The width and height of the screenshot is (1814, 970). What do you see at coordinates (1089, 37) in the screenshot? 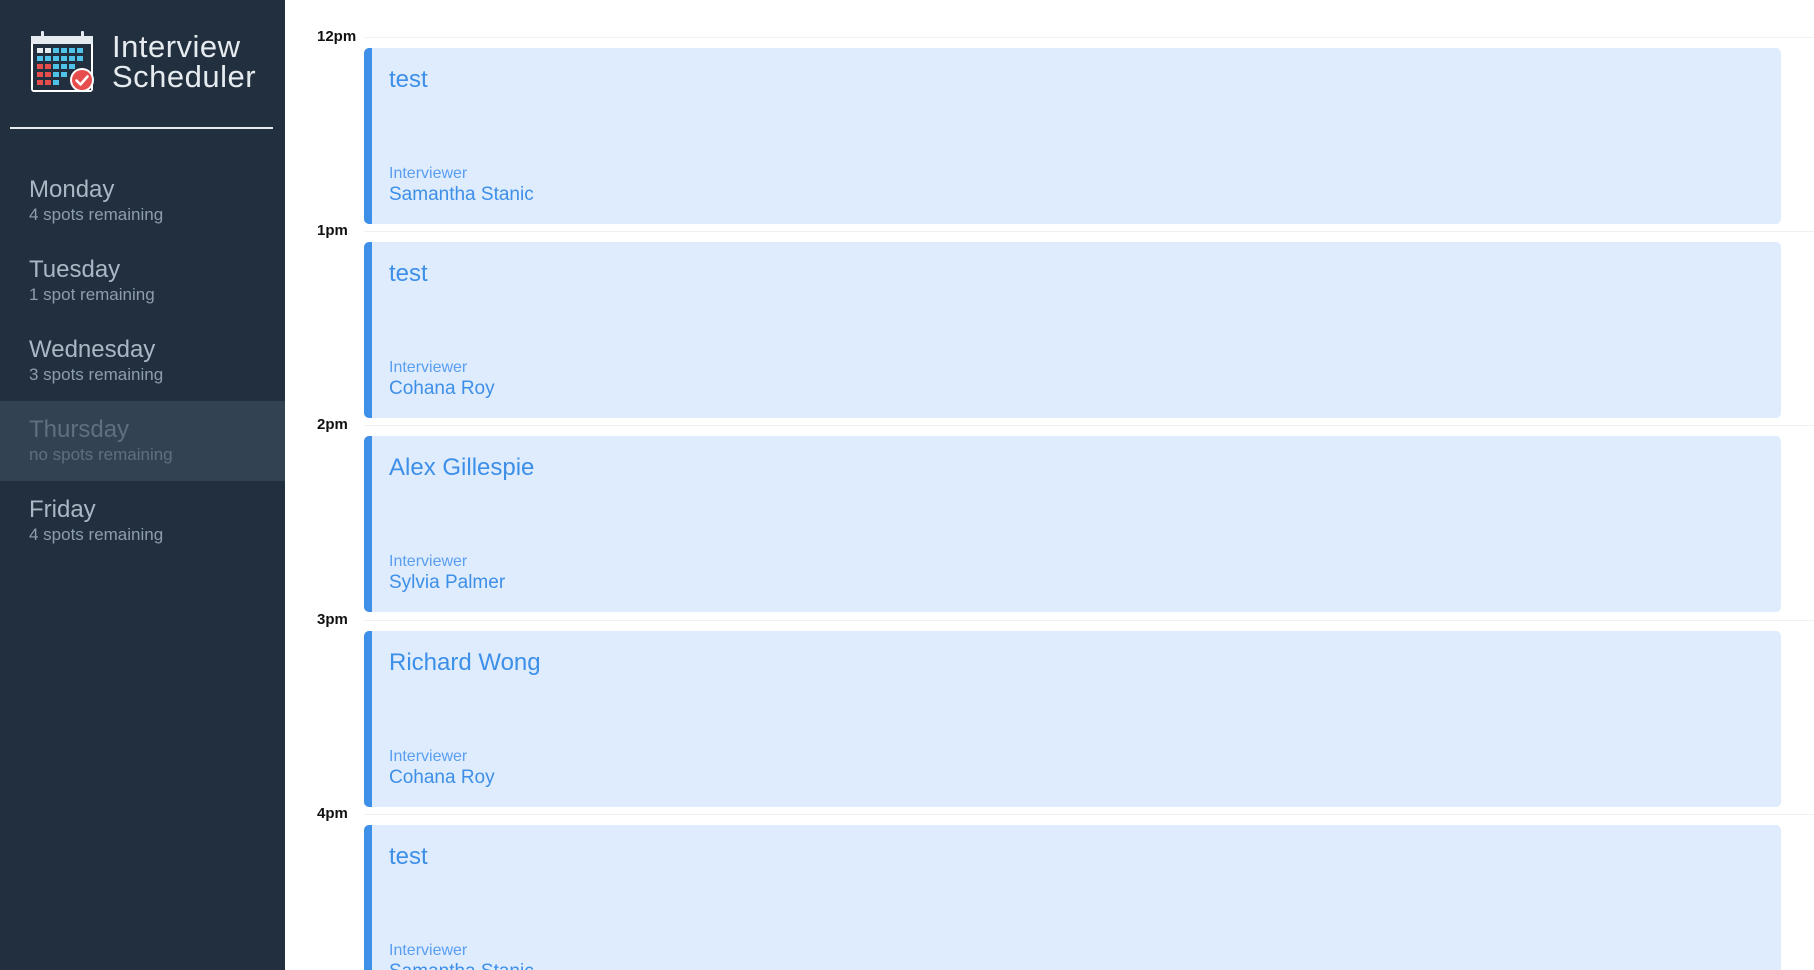
I see `schedule-top-divider` at bounding box center [1089, 37].